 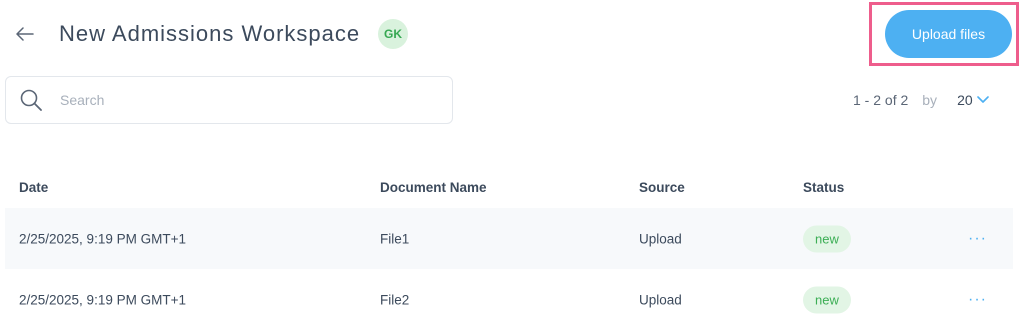 I want to click on back-button, so click(x=25, y=34).